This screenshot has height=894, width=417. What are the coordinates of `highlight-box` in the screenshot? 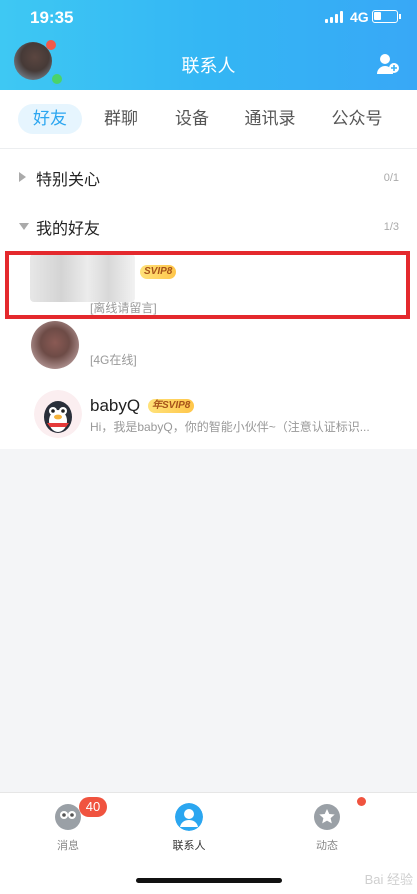 It's located at (207, 285).